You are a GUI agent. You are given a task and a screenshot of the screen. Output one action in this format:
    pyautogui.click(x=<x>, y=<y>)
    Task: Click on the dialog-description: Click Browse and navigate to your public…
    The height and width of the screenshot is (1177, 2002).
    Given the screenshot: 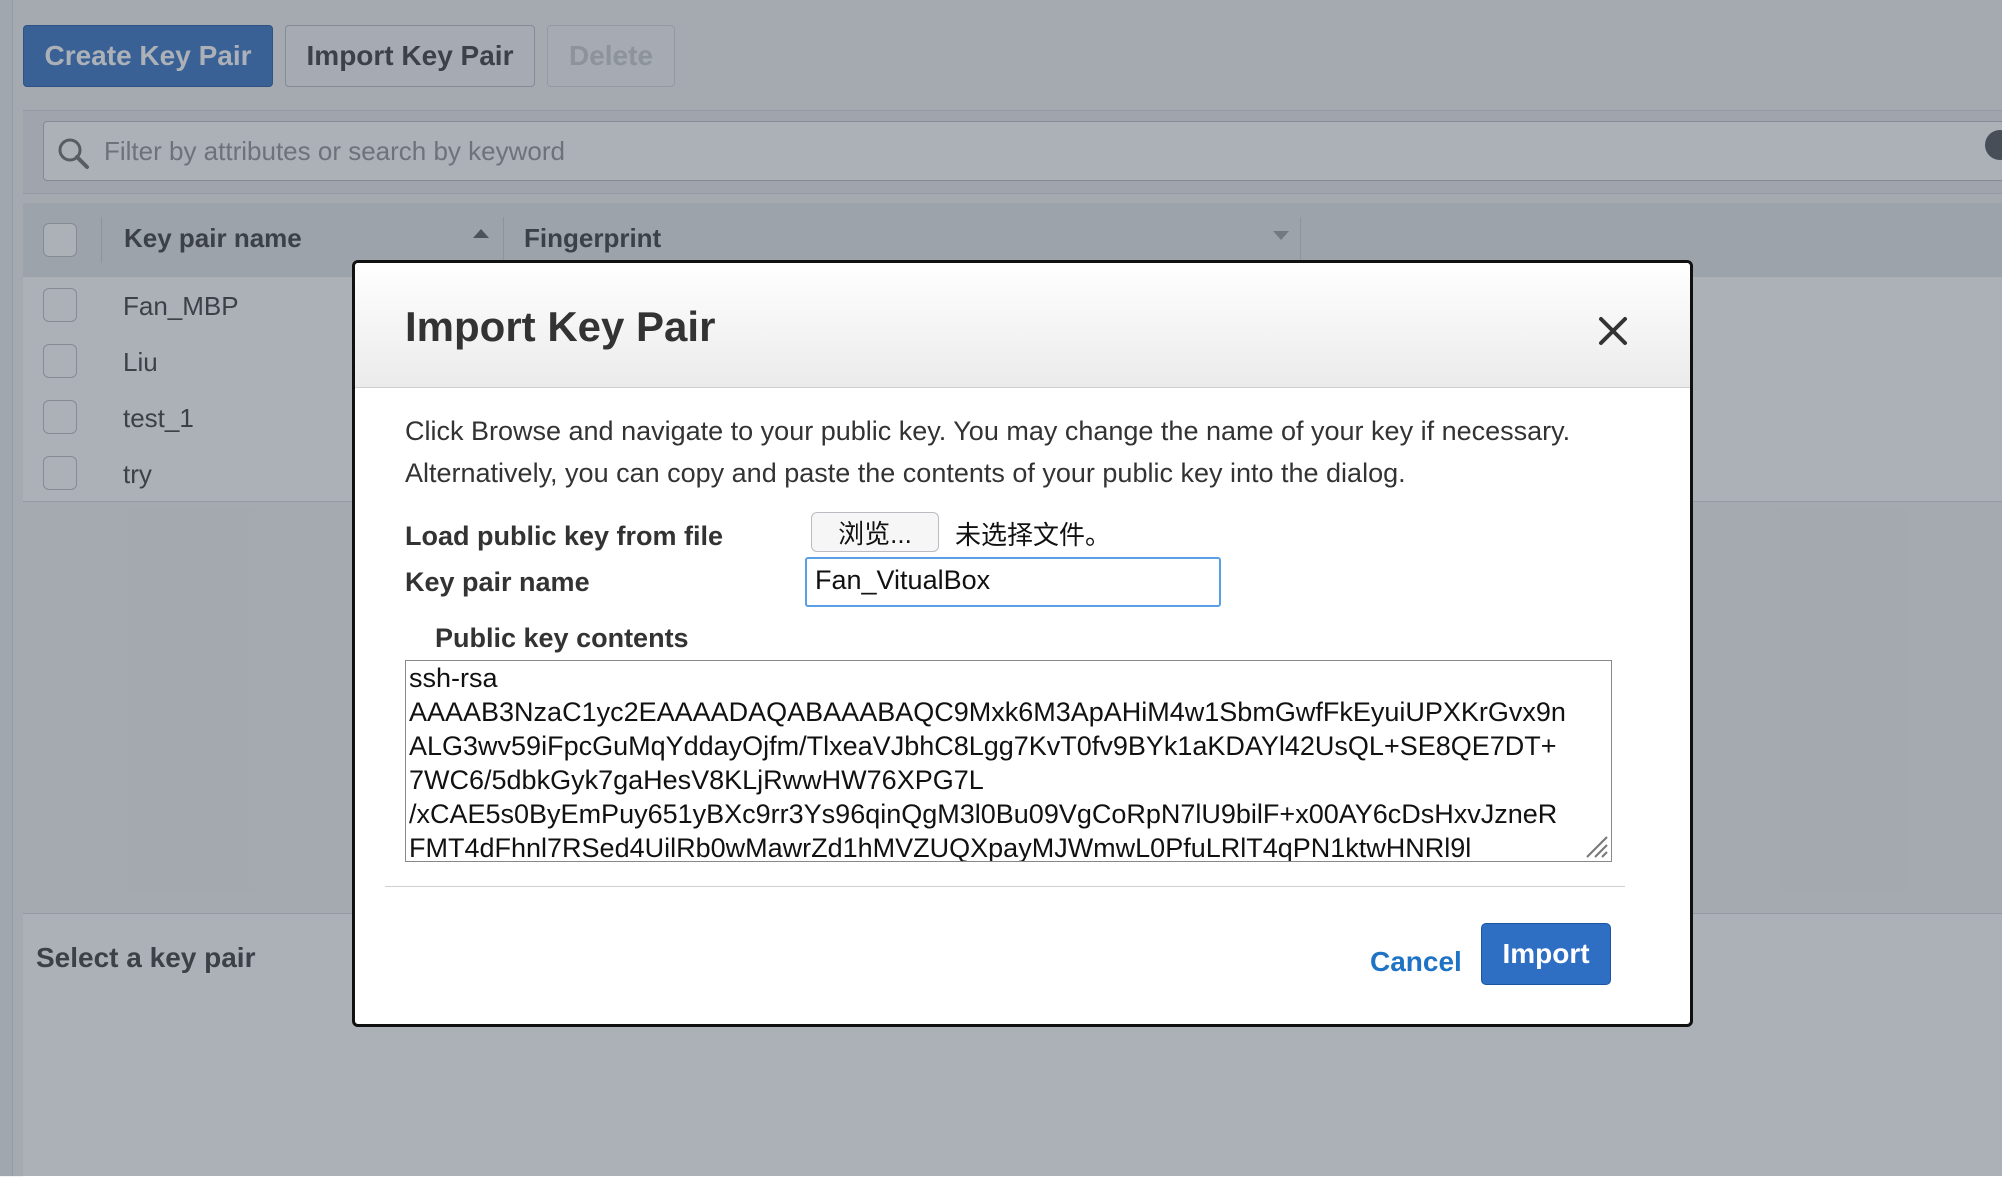 What is the action you would take?
    pyautogui.click(x=988, y=452)
    